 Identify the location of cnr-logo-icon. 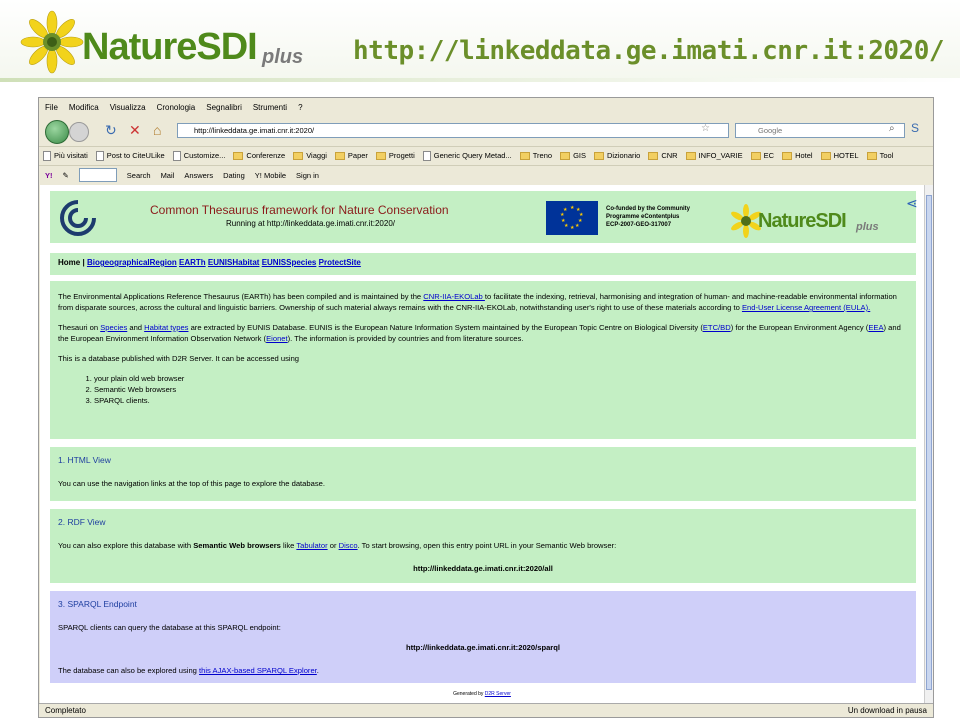
(78, 218).